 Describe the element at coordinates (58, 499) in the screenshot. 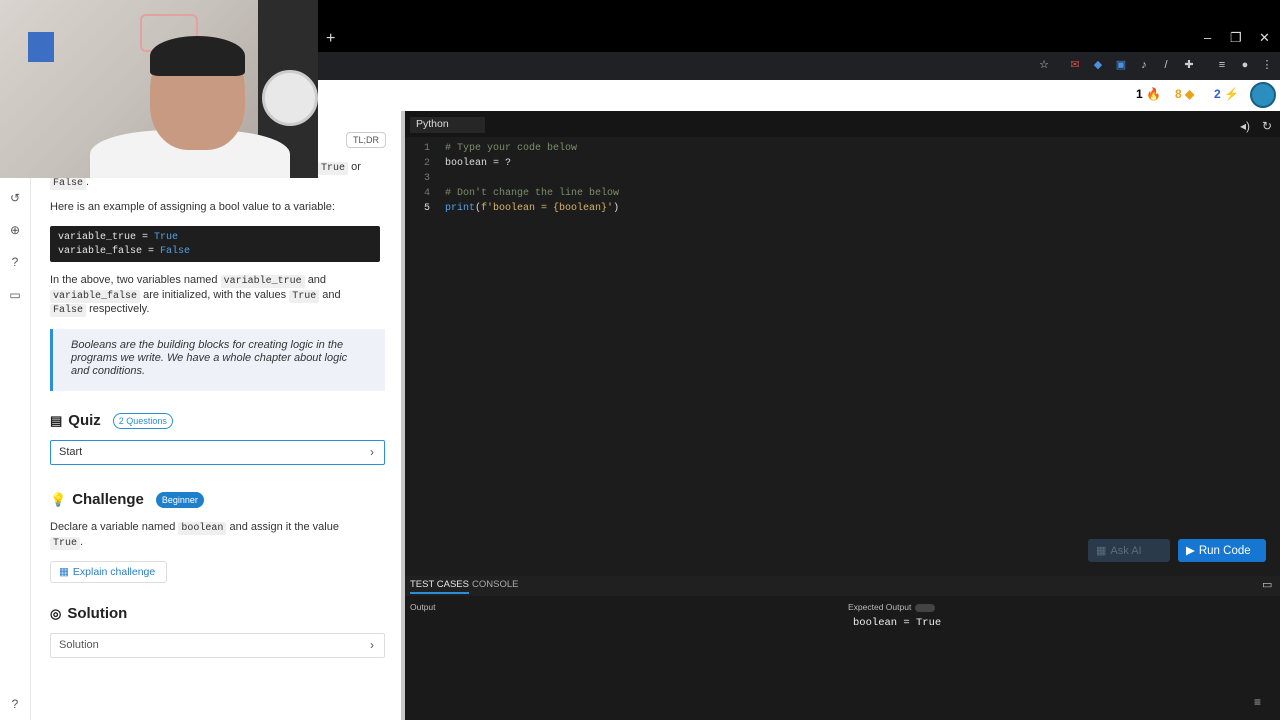

I see `lightbulb-icon: 💡` at that location.